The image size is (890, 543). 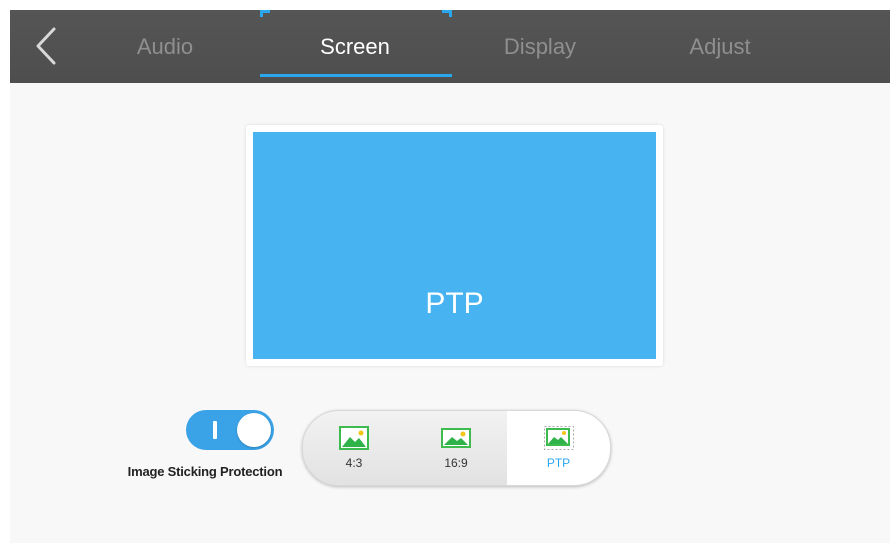 I want to click on focus-corner-right, so click(x=450, y=13).